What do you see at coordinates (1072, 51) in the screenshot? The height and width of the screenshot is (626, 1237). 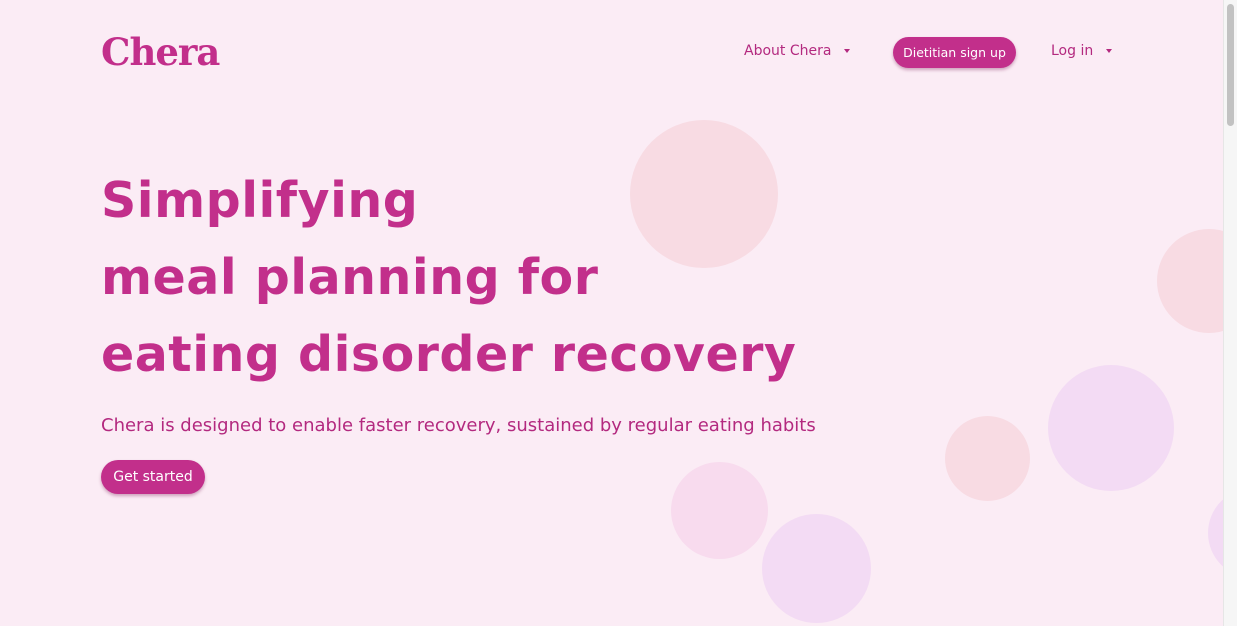 I see `nav-login-label: Log in` at bounding box center [1072, 51].